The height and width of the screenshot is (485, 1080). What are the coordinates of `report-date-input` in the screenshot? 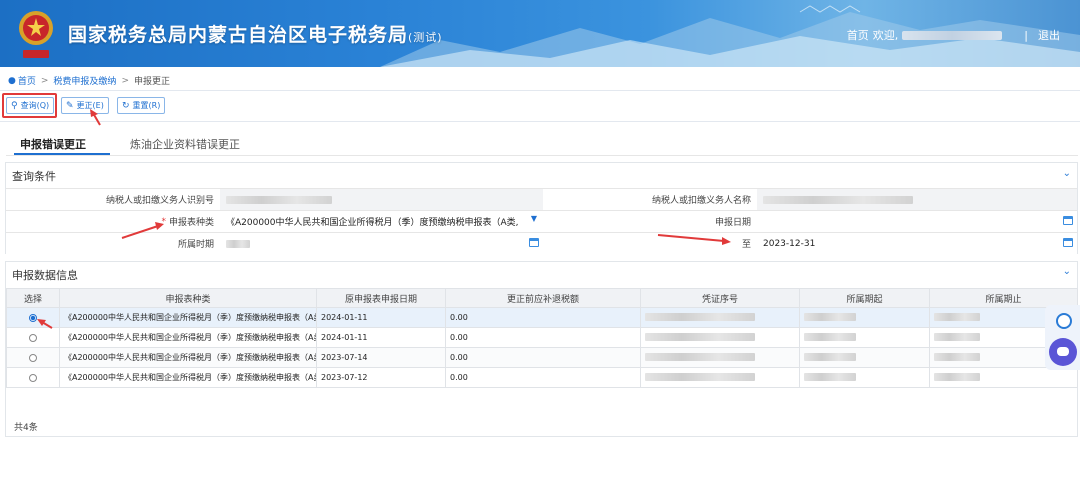 It's located at (917, 221).